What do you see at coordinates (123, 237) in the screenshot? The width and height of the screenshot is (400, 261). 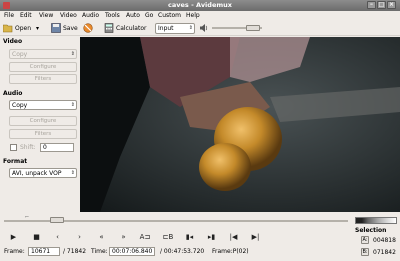 I see `next-keyframe-icon: »` at bounding box center [123, 237].